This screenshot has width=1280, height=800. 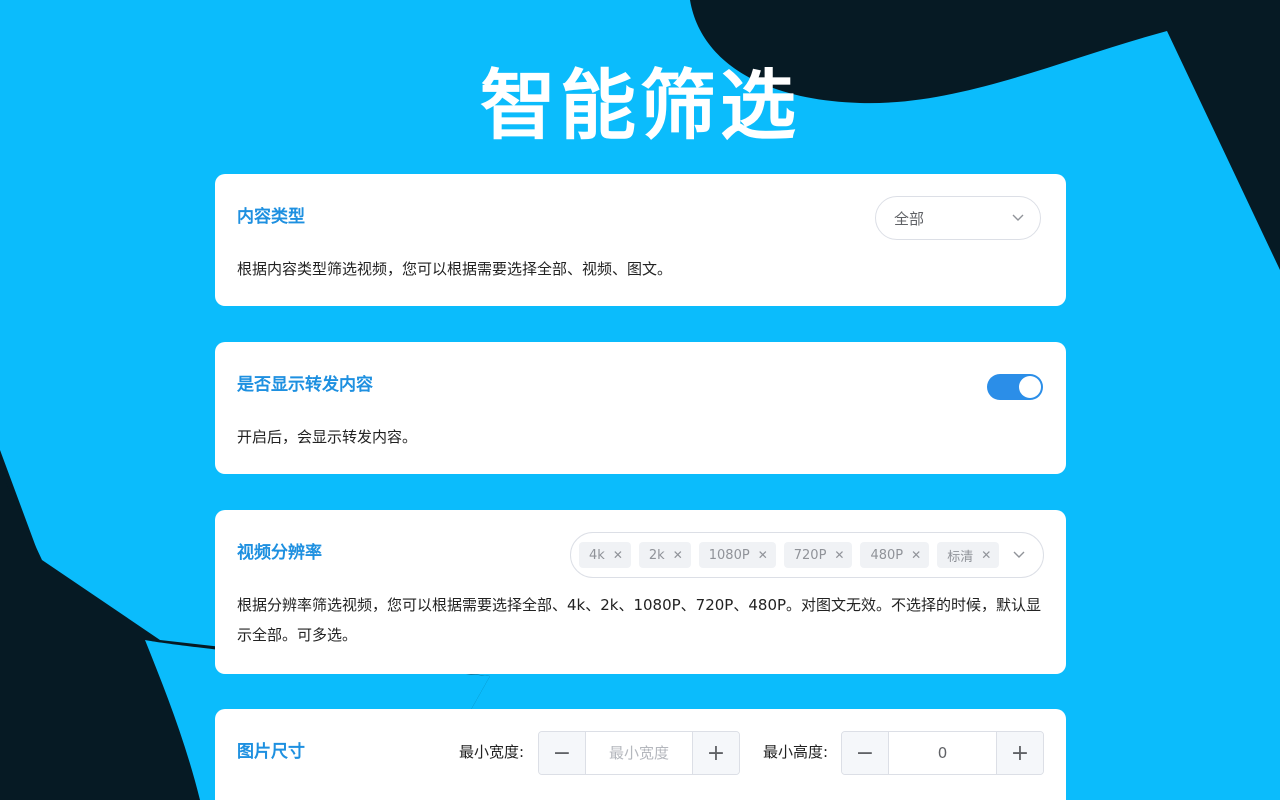 I want to click on image-size-card: 图片尺寸 最小宽度: − + 最小高度: − +, so click(x=640, y=754).